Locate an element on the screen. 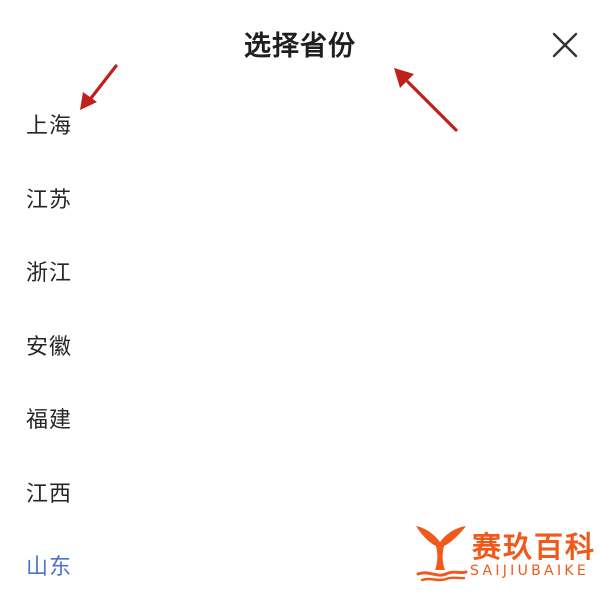 The width and height of the screenshot is (600, 600). province-label: 安徽 is located at coordinates (49, 347).